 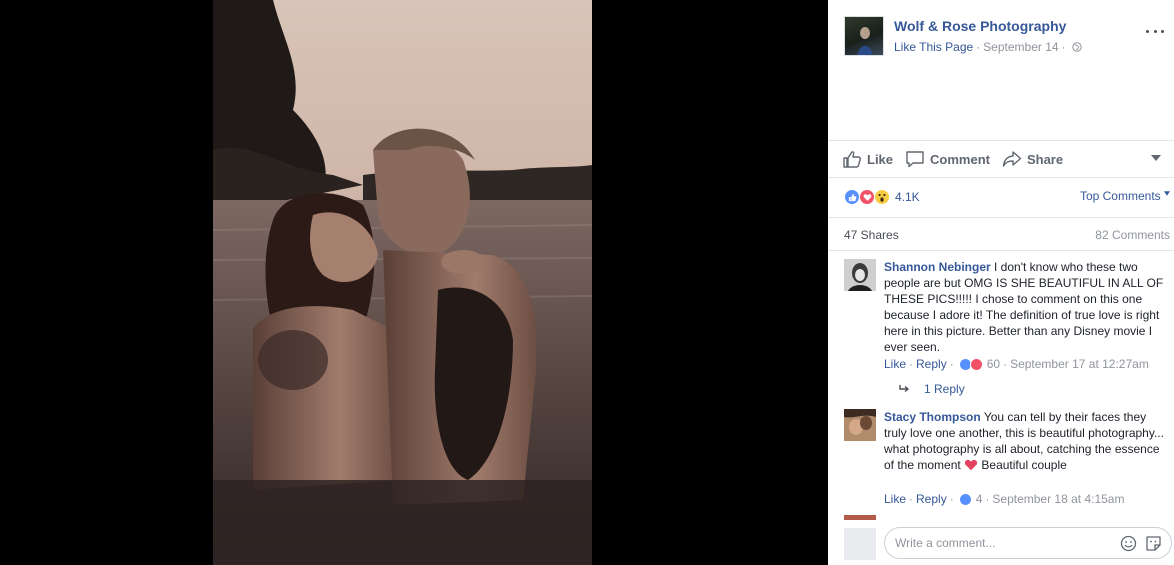 I want to click on post-meta: Like This Page · September 14 ·, so click(x=988, y=47).